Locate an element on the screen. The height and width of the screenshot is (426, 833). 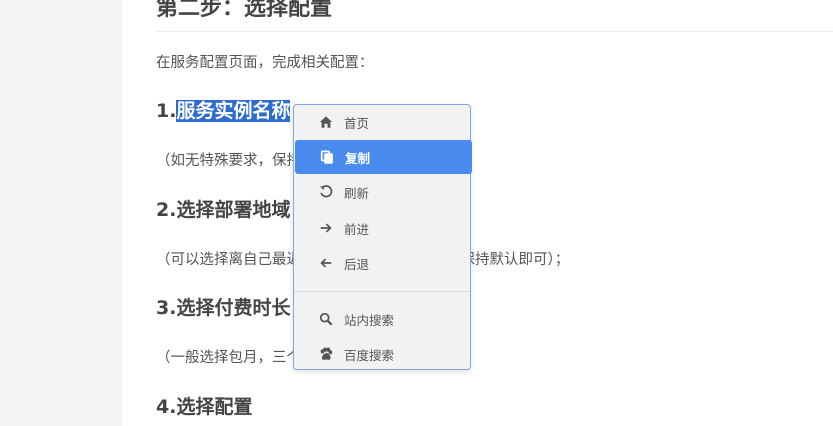
menu-item-label: 后退 is located at coordinates (357, 264).